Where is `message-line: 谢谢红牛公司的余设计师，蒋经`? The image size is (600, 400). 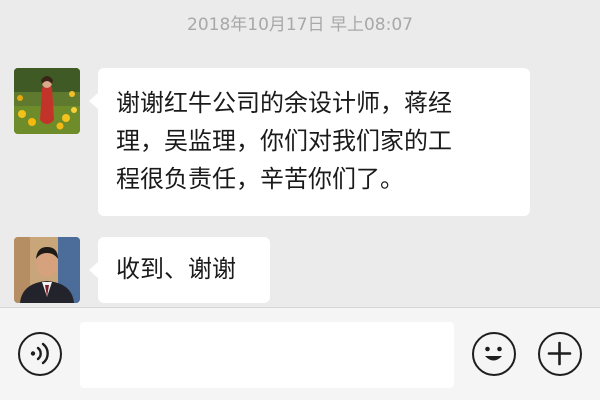 message-line: 谢谢红牛公司的余设计师，蒋经 is located at coordinates (284, 103).